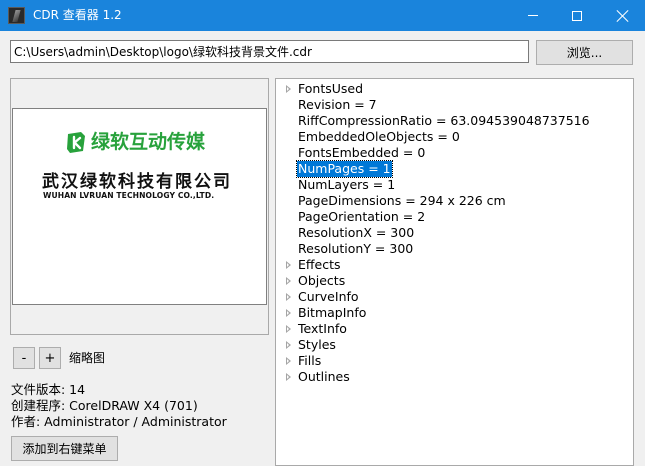  What do you see at coordinates (344, 169) in the screenshot?
I see `tree-item-label: NumPages = 1` at bounding box center [344, 169].